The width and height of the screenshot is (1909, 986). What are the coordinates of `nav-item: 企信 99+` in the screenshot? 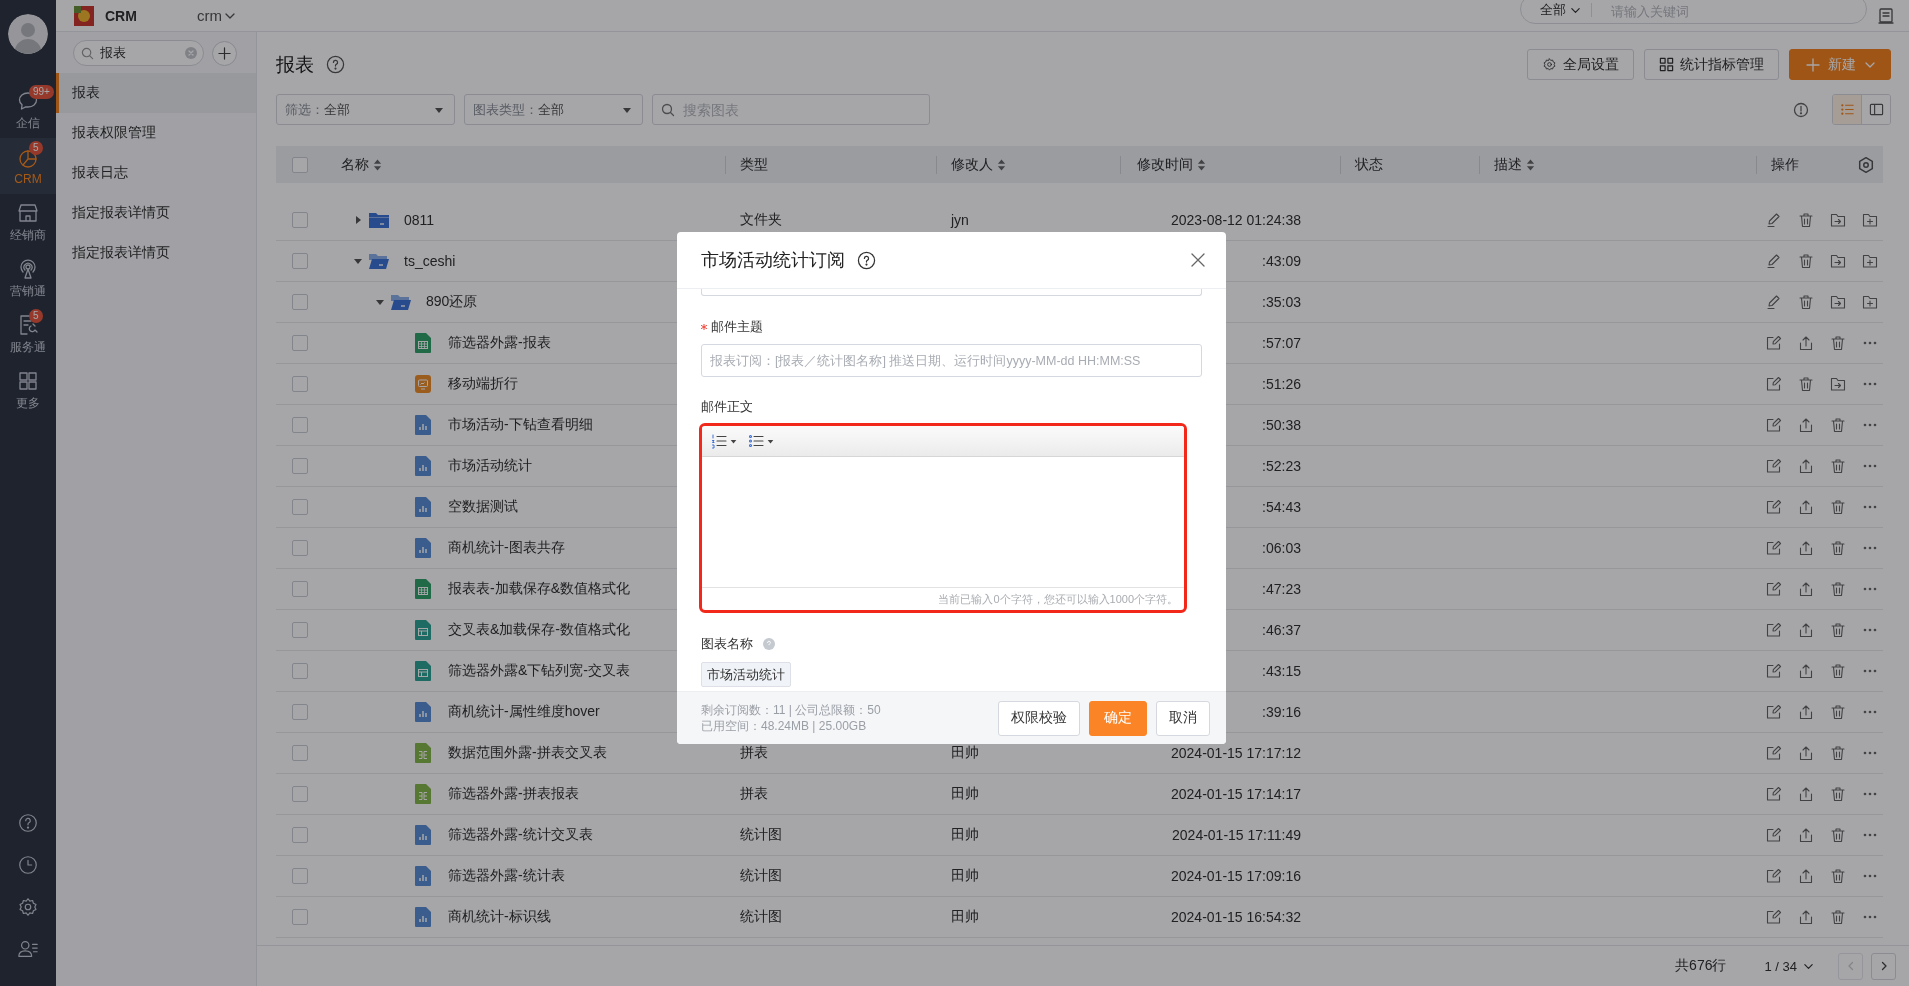 It's located at (28, 110).